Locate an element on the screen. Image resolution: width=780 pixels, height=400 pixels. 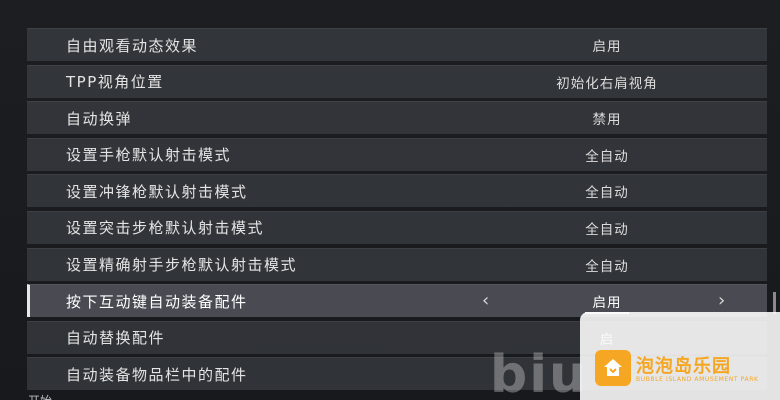
setting-value: 初始化右肩视角 is located at coordinates (607, 82).